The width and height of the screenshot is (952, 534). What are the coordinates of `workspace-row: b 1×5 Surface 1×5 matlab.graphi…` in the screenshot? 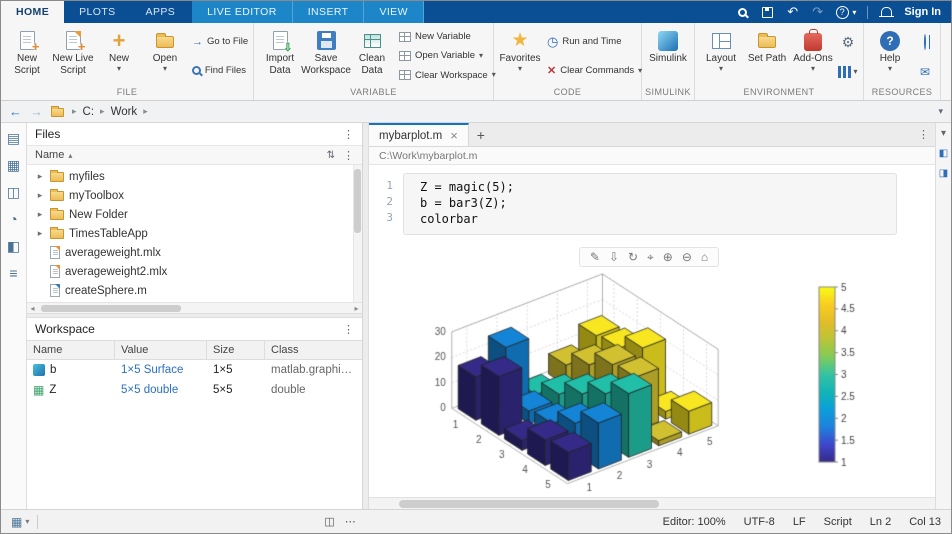 It's located at (194, 370).